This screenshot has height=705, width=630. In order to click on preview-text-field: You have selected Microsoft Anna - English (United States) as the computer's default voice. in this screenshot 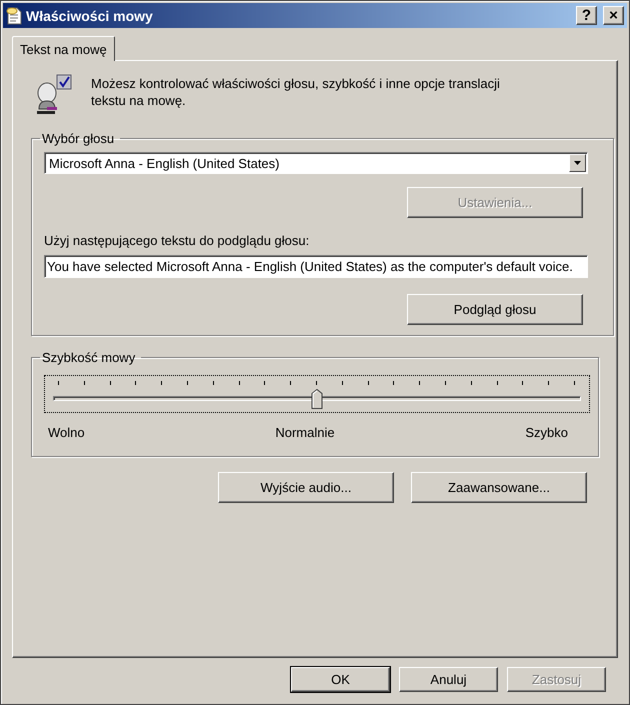, I will do `click(316, 266)`.